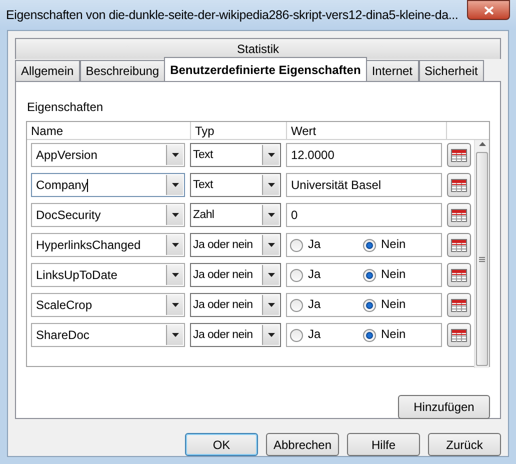  I want to click on tab: Sicherheit, so click(451, 70).